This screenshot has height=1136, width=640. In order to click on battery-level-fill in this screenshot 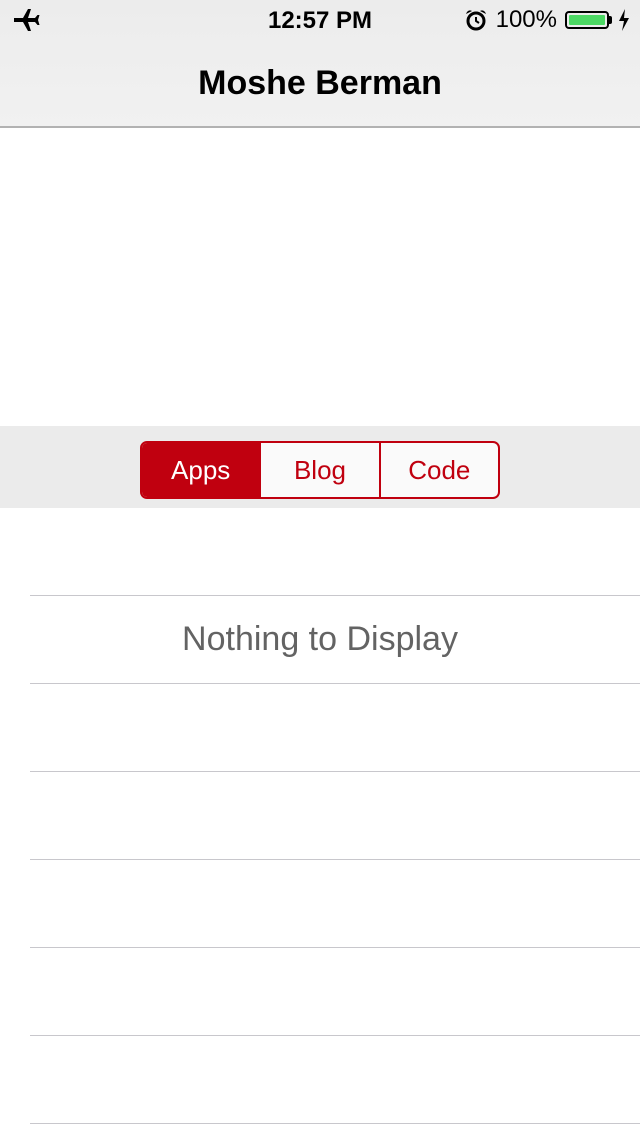, I will do `click(587, 20)`.